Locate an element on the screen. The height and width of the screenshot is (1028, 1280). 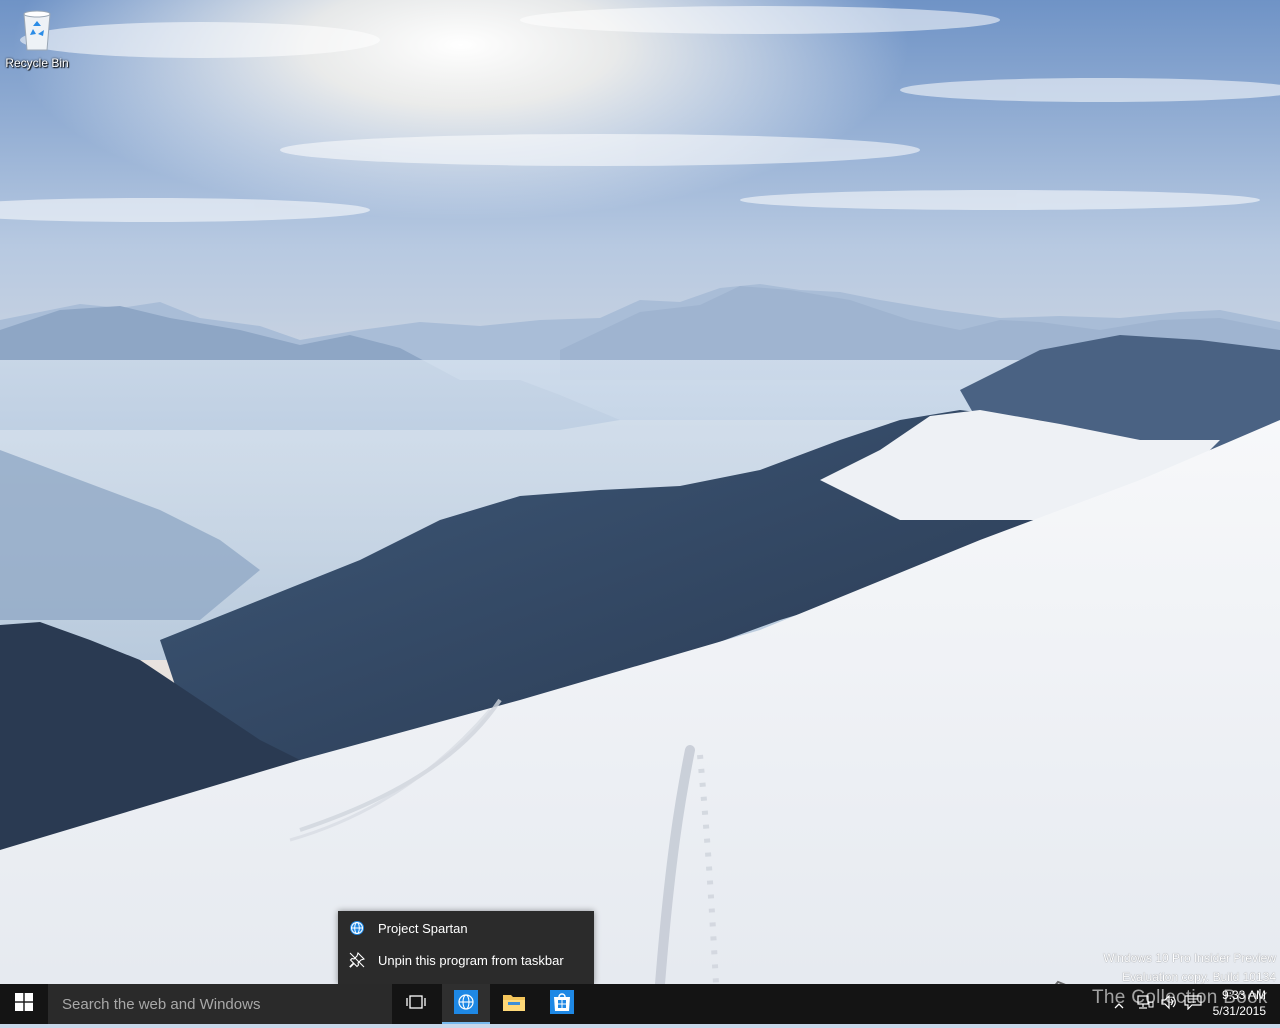
jumplist-item-label: Project Spartan is located at coordinates (423, 928).